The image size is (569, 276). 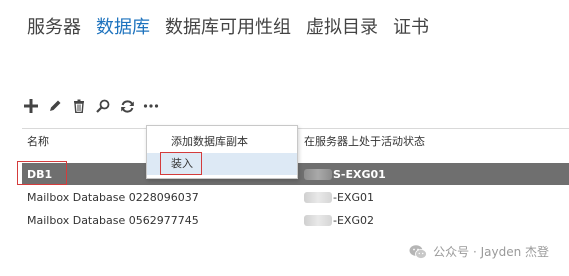 What do you see at coordinates (38, 141) in the screenshot?
I see `column-header-name: 名称` at bounding box center [38, 141].